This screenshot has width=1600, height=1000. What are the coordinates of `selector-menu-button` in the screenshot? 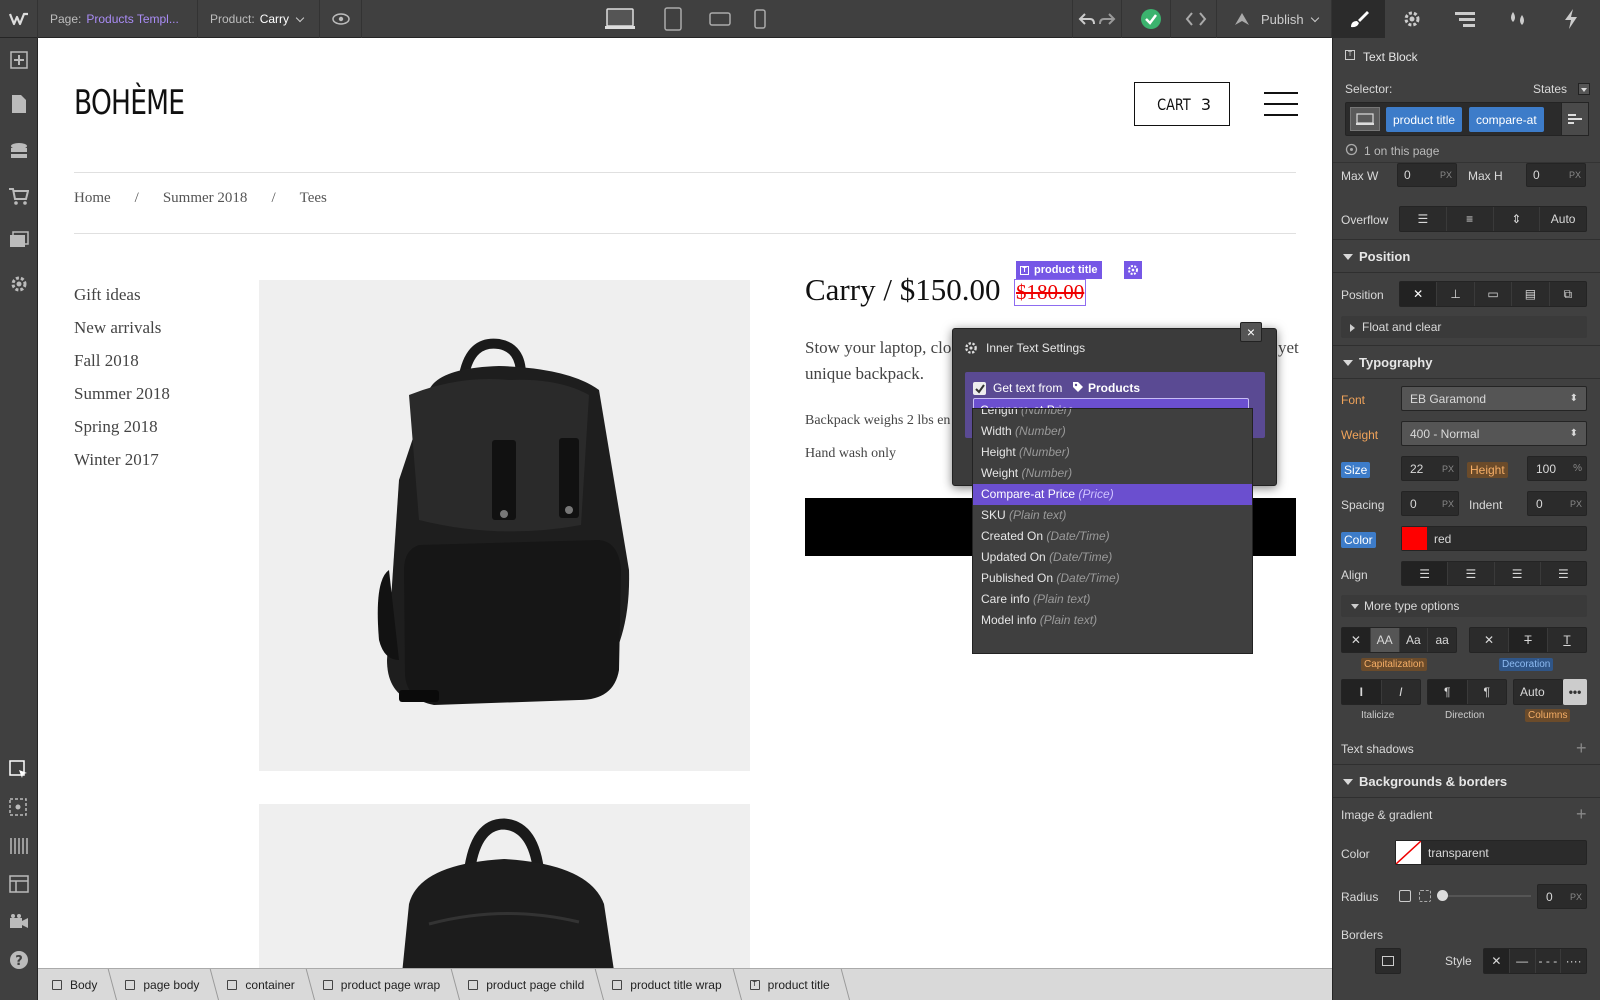 It's located at (1575, 119).